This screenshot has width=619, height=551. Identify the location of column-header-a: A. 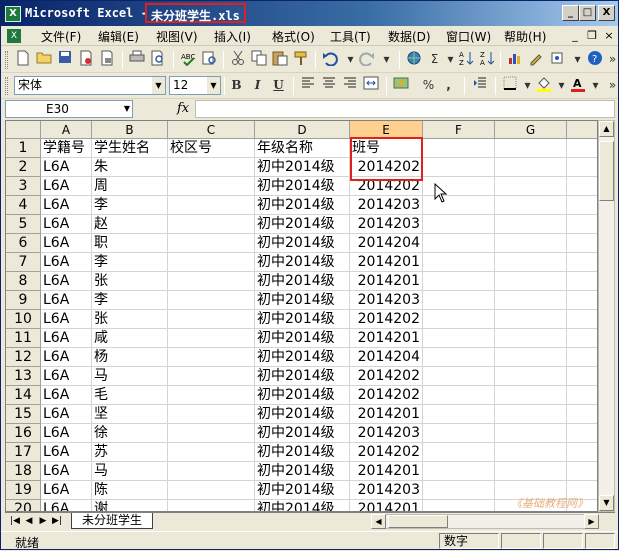
(66, 130).